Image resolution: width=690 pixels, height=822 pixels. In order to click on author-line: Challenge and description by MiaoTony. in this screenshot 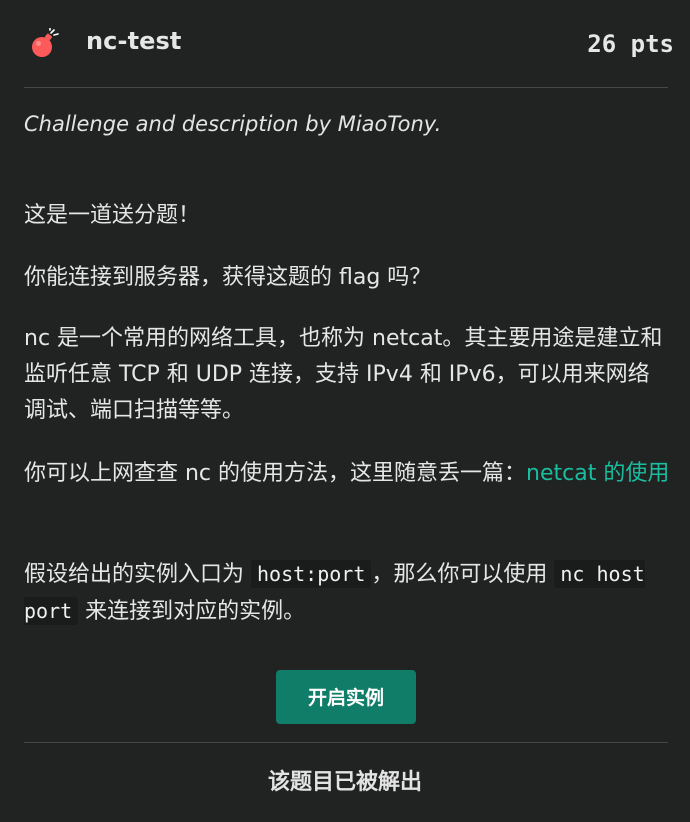, I will do `click(233, 124)`.